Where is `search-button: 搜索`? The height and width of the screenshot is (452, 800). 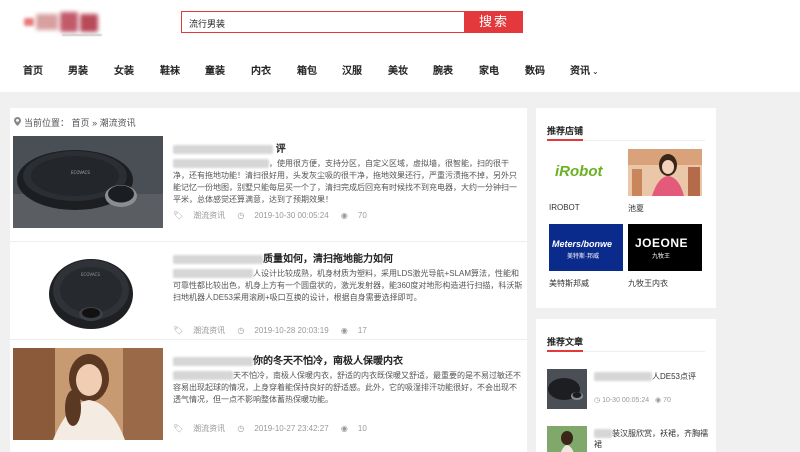
search-button: 搜索 is located at coordinates (494, 22).